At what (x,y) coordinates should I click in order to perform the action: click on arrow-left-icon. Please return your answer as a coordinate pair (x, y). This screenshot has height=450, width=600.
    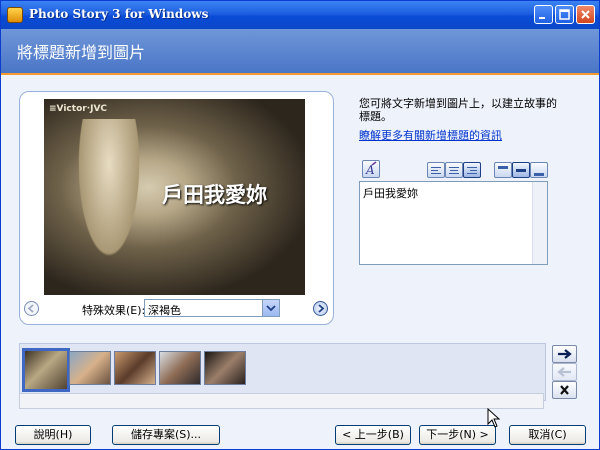
    Looking at the image, I should click on (30, 308).